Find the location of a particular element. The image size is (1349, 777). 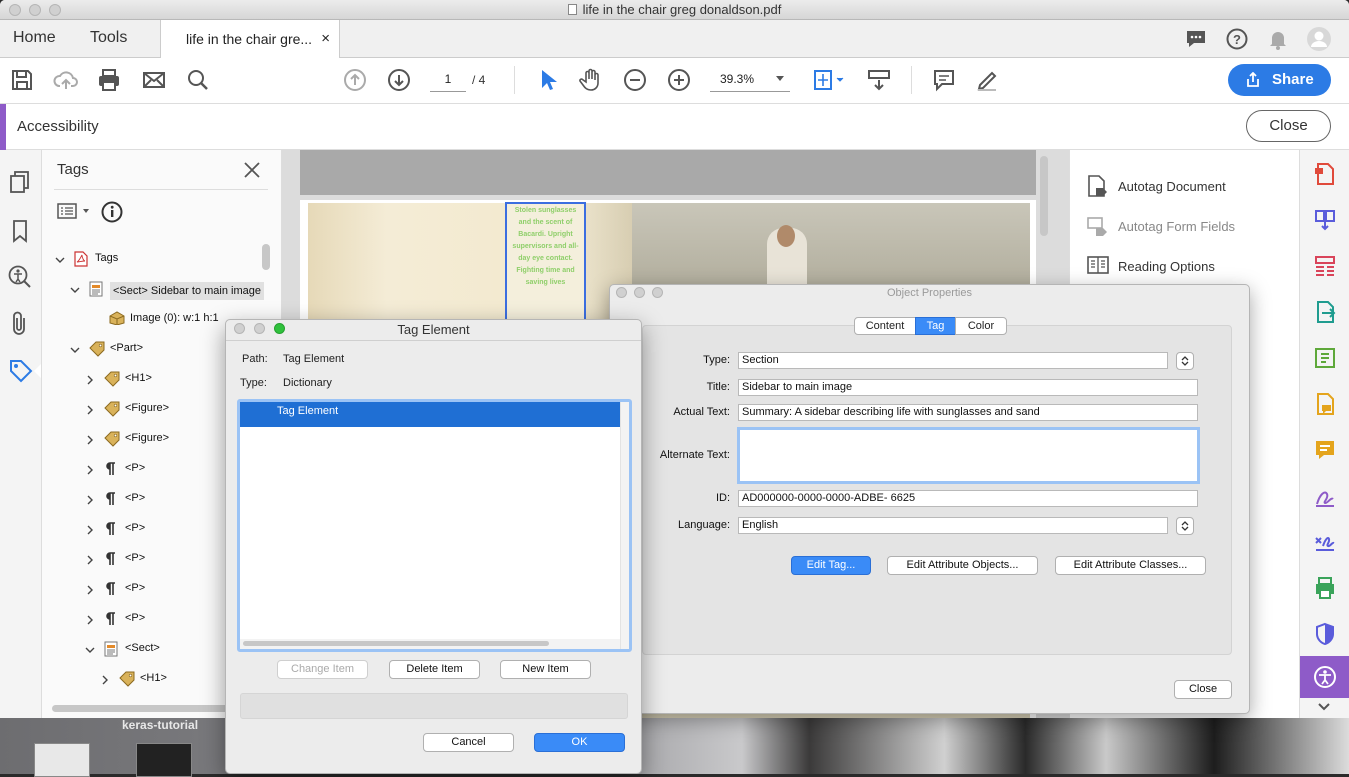

next-page-icon is located at coordinates (399, 80).